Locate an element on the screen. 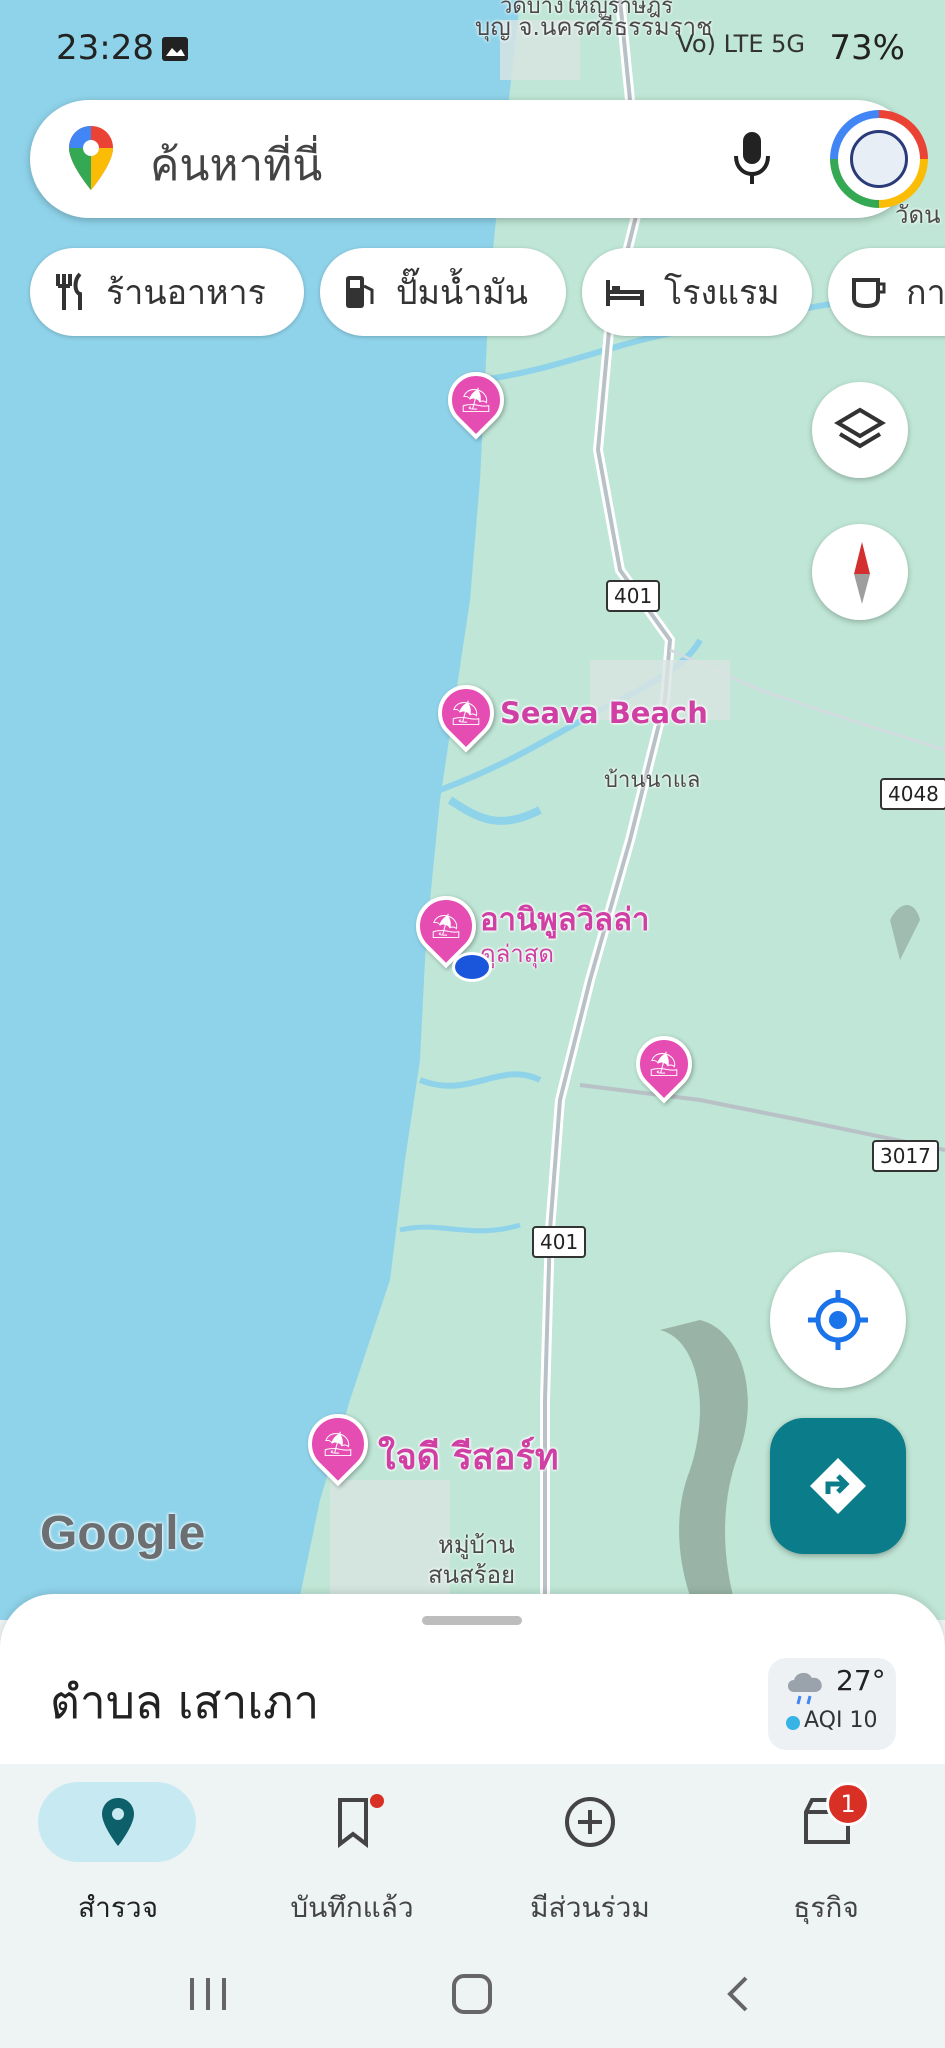 This screenshot has width=945, height=2048. nav-label: บันทึกแล้ว is located at coordinates (352, 1907).